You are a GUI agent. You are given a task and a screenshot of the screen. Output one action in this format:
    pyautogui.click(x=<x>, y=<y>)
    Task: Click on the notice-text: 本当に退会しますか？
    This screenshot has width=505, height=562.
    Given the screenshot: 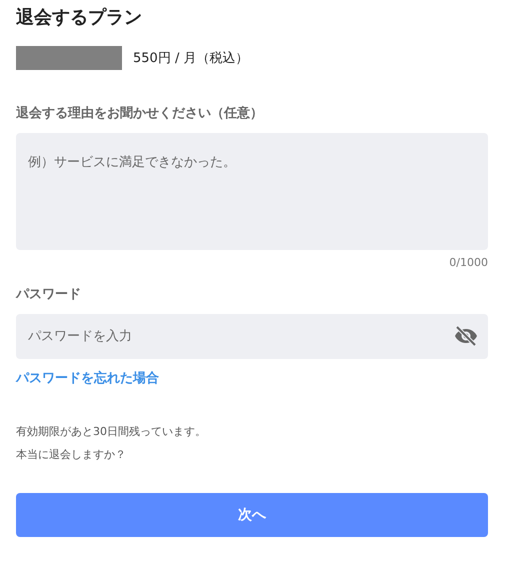 What is the action you would take?
    pyautogui.click(x=71, y=455)
    